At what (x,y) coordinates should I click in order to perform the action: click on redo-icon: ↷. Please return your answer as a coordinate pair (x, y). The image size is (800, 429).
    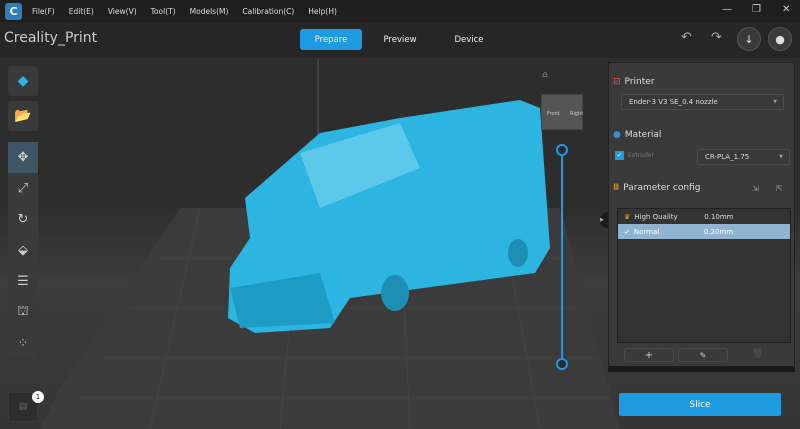
    Looking at the image, I should click on (716, 37).